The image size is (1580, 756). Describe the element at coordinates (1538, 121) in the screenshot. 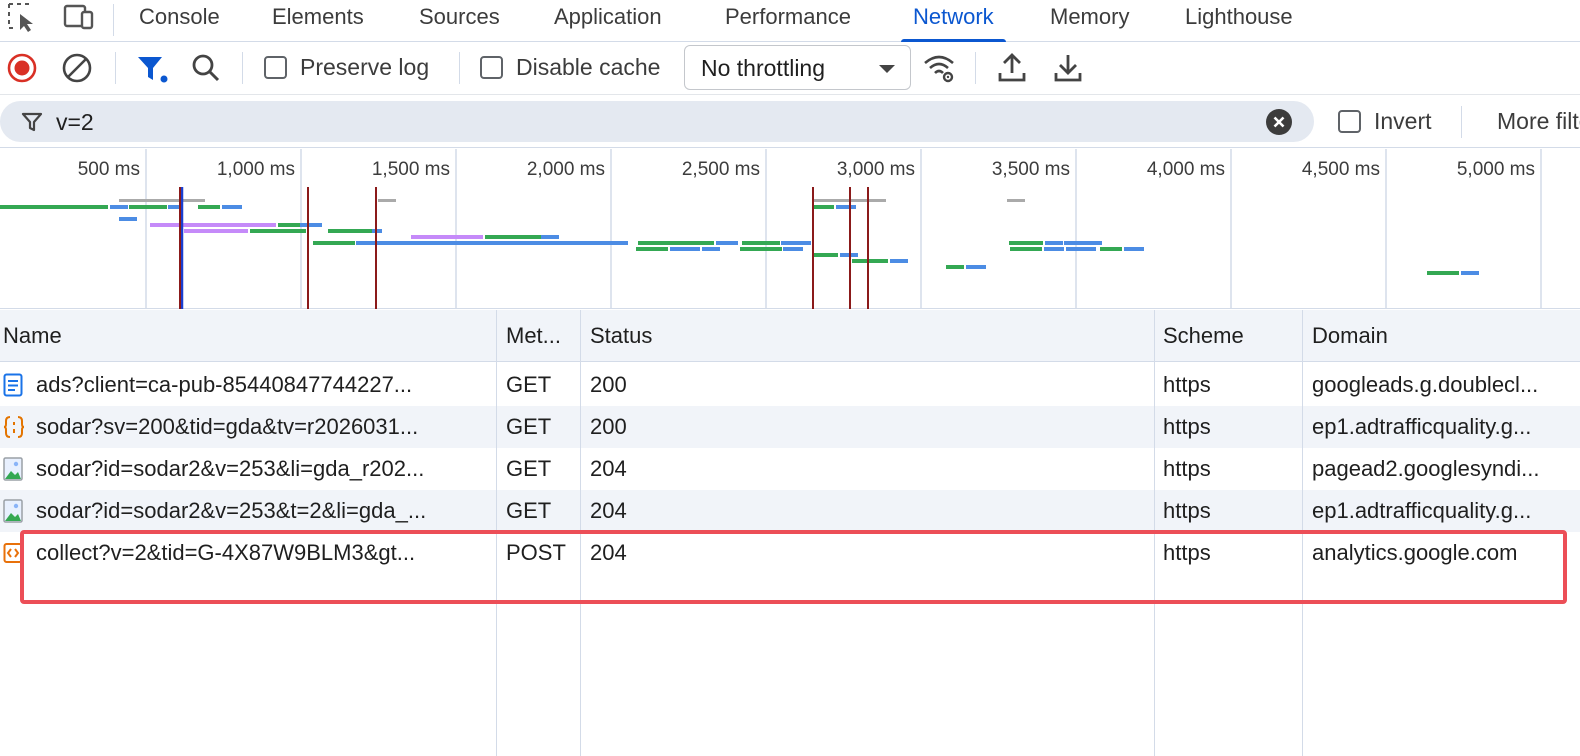

I see `more-filters-button: More filters` at that location.